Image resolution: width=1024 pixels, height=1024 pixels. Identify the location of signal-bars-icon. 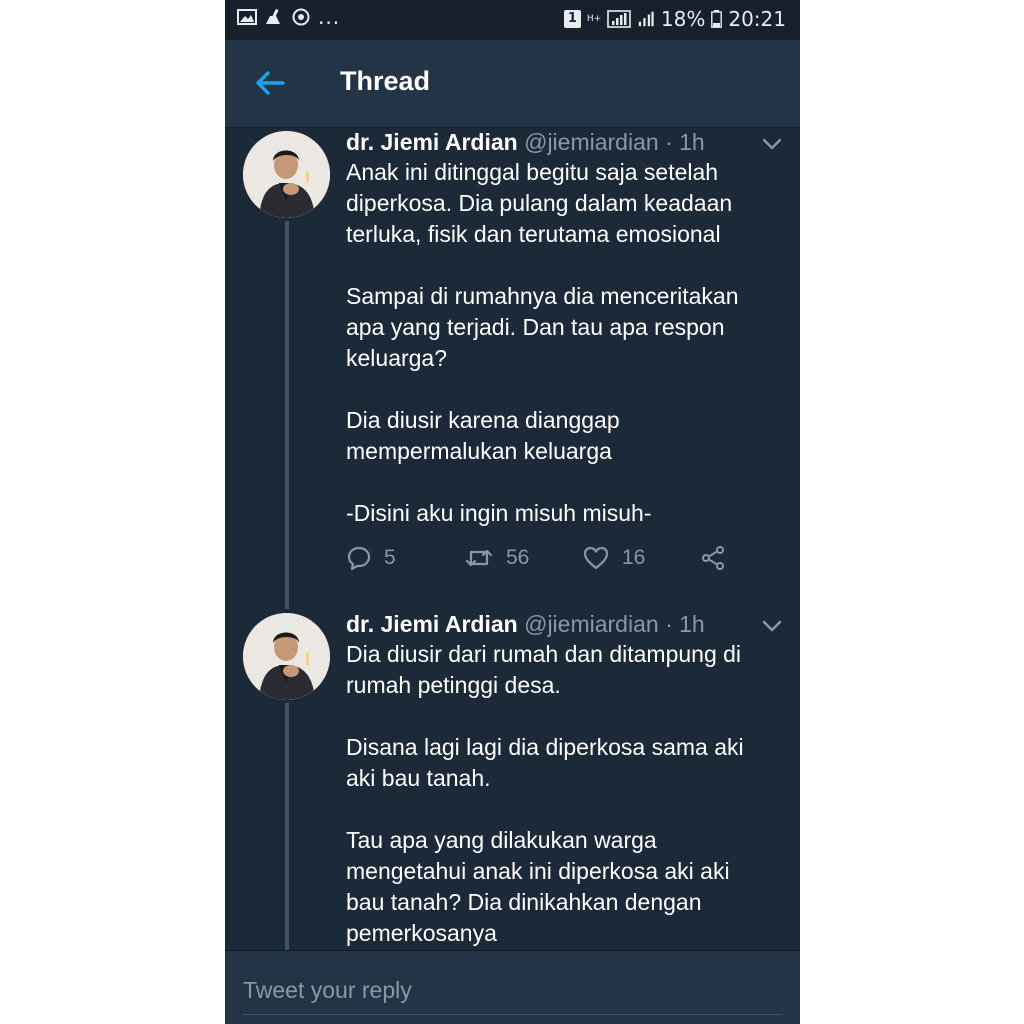
(646, 19).